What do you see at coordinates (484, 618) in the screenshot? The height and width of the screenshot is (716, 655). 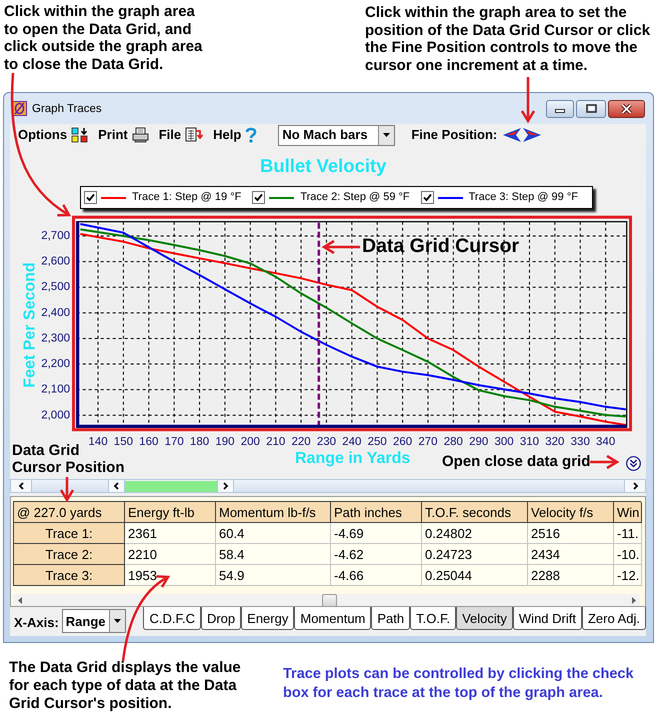 I see `sheet-tab: Velocity` at bounding box center [484, 618].